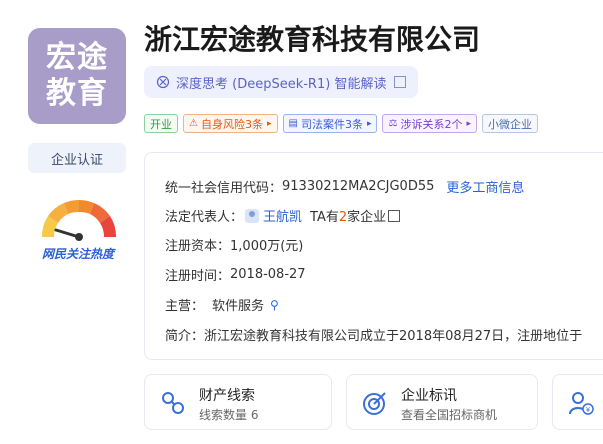  What do you see at coordinates (77, 254) in the screenshot?
I see `heat-label: 网民关注热度` at bounding box center [77, 254].